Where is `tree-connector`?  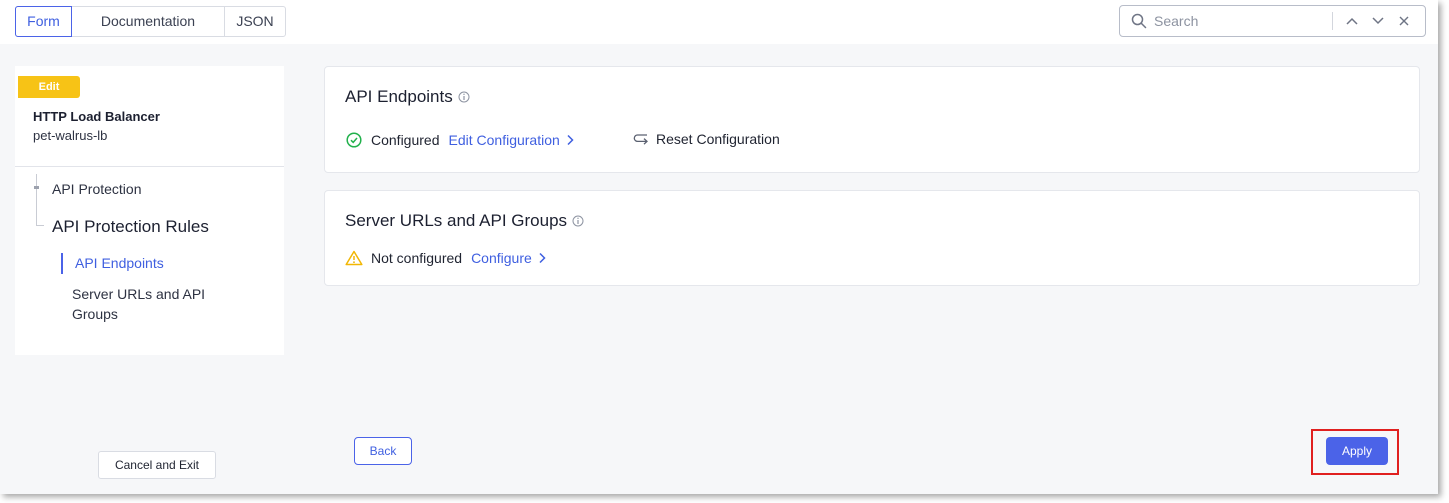 tree-connector is located at coordinates (36, 200).